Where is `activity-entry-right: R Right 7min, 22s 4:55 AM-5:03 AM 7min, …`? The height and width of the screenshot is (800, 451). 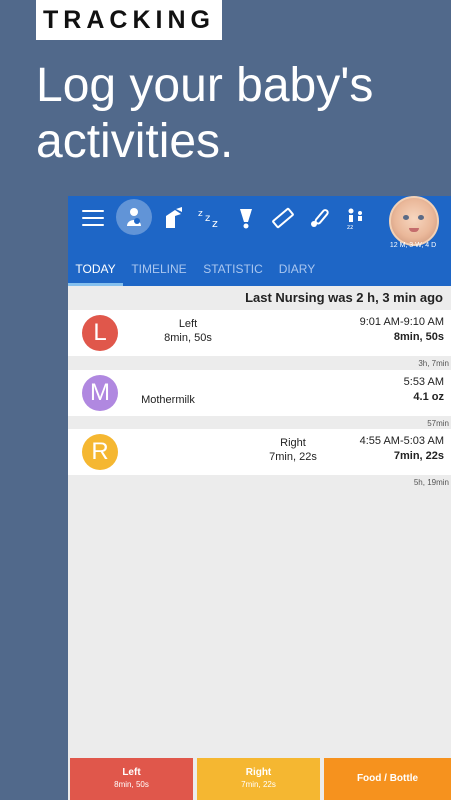
activity-entry-right: R Right 7min, 22s 4:55 AM-5:03 AM 7min, … is located at coordinates (259, 452).